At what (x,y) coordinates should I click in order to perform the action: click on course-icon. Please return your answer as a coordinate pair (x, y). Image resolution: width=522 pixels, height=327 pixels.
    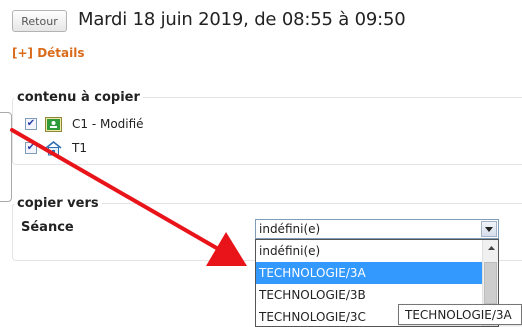
    Looking at the image, I should click on (53, 124).